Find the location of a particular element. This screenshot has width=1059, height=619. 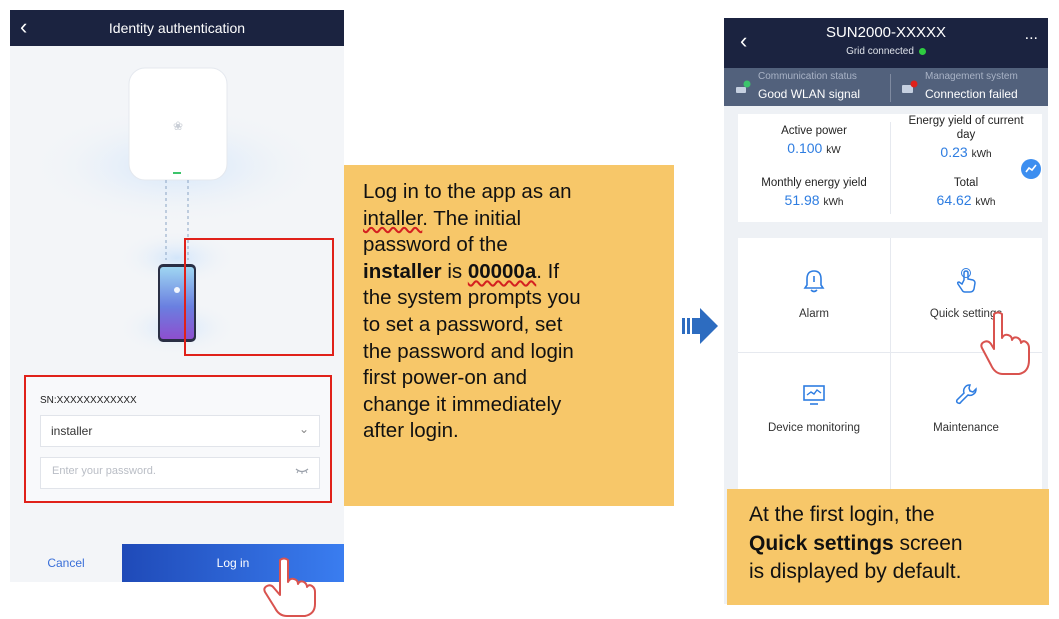

daily-yield-cell: Energy yield of current day 0.23 kWh is located at coordinates (966, 137).